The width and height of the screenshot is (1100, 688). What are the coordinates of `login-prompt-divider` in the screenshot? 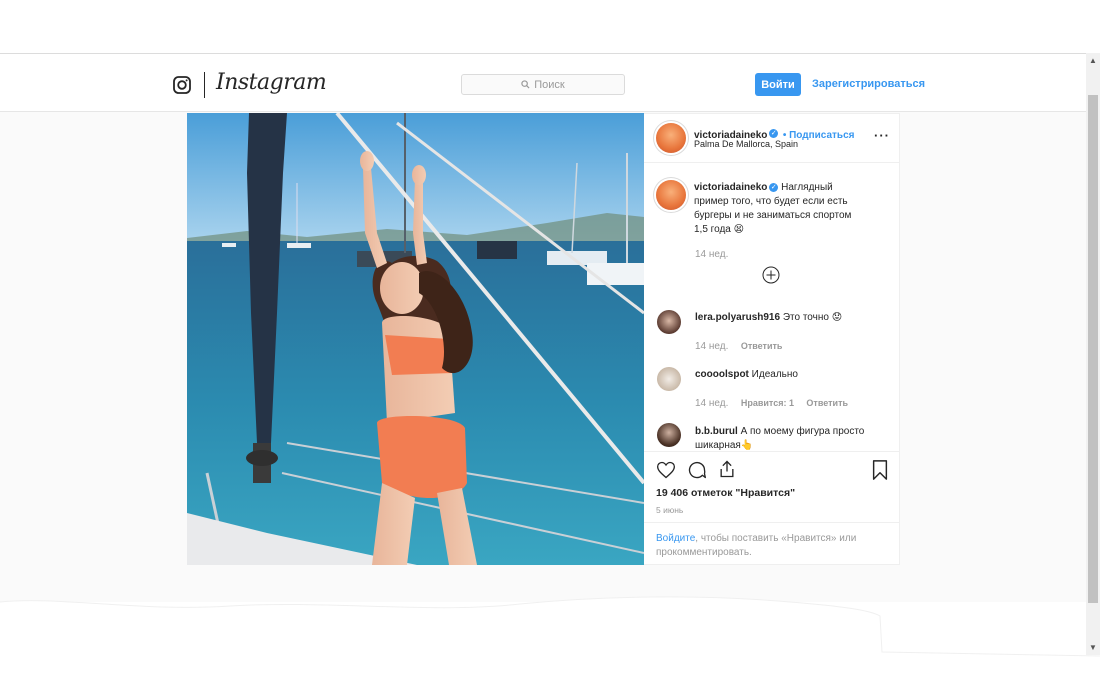 It's located at (772, 522).